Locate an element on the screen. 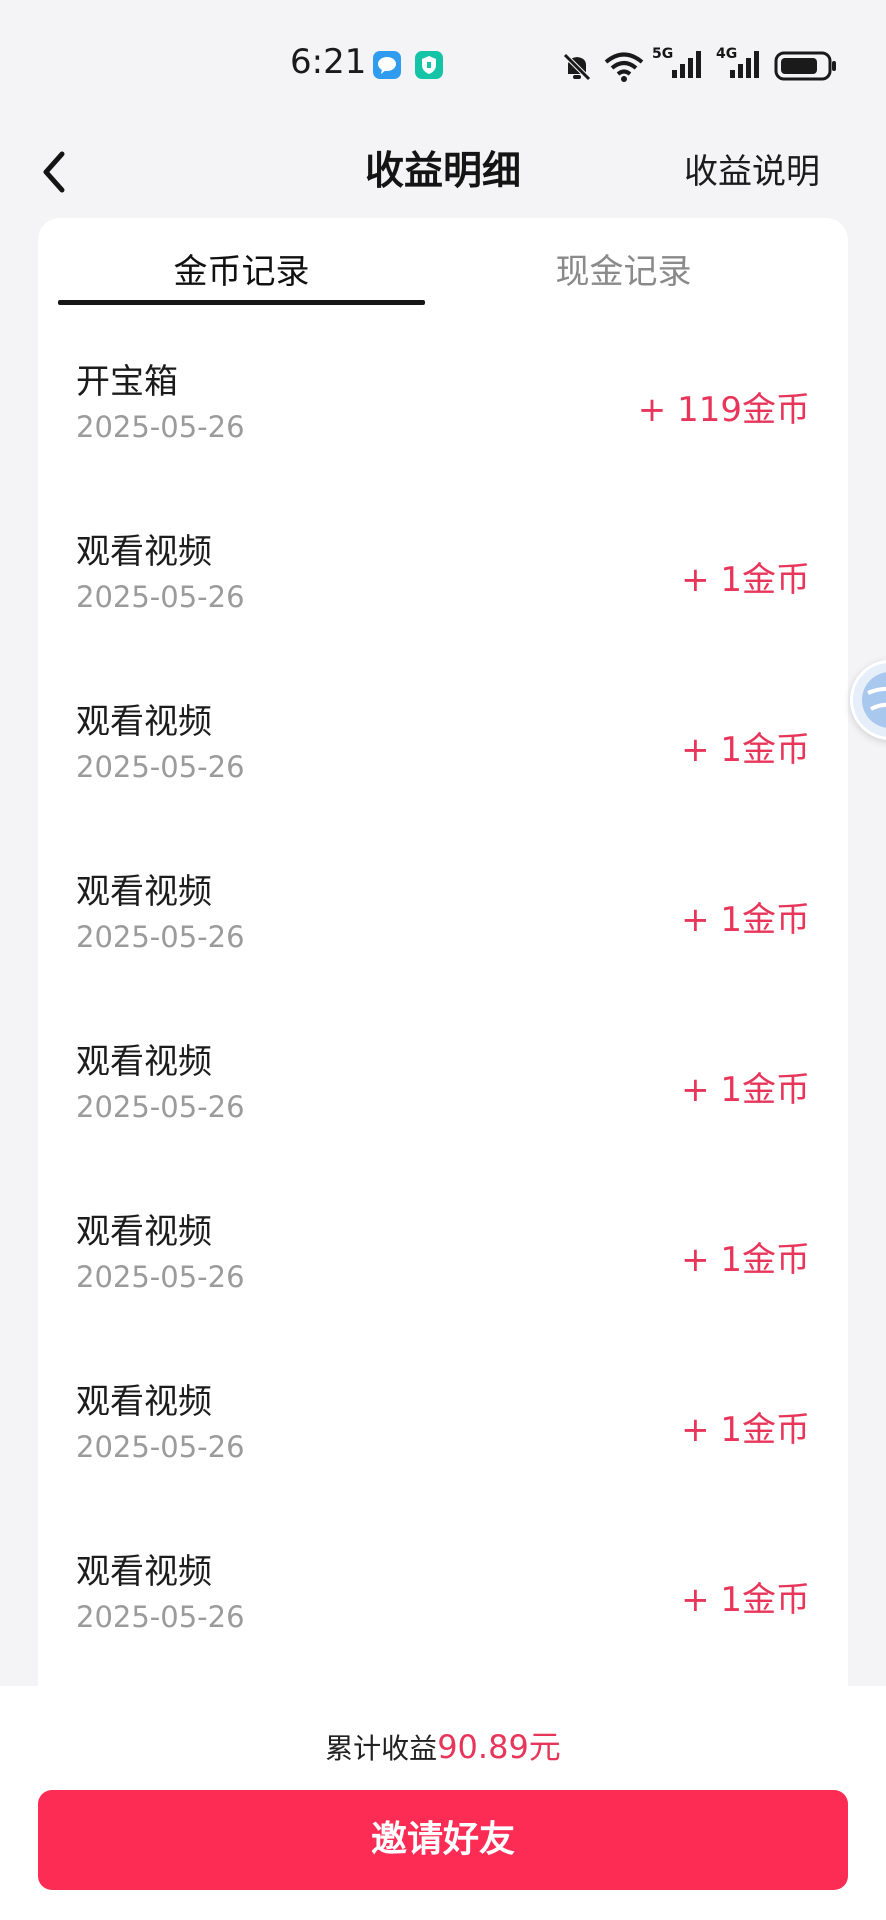  signal-5g-icon: 5G is located at coordinates (680, 63).